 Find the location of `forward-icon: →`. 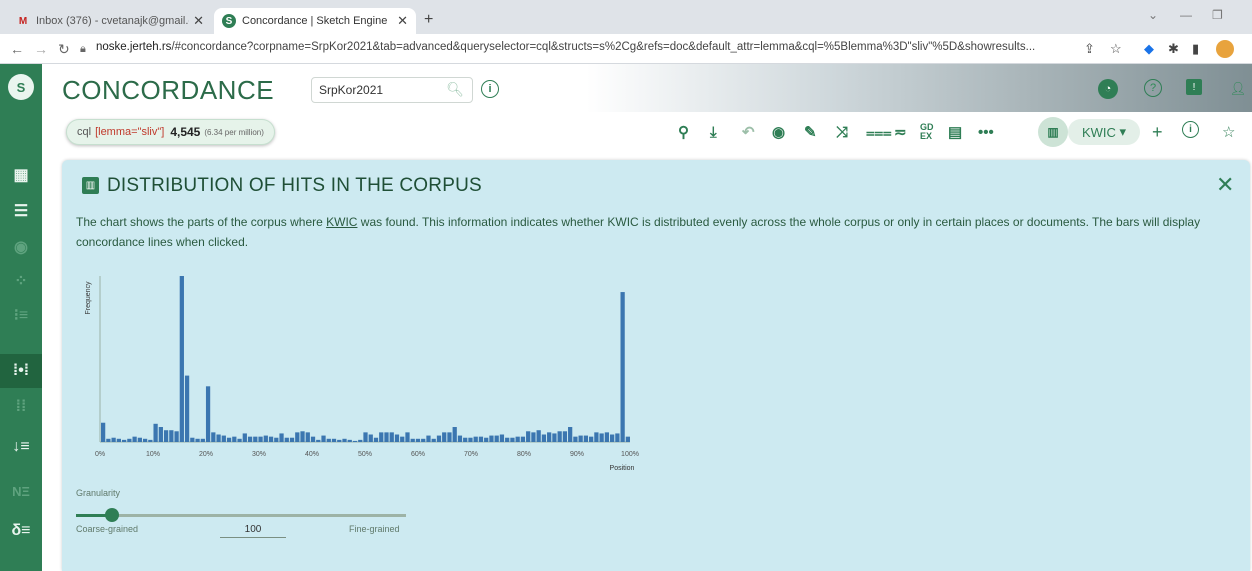

forward-icon: → is located at coordinates (41, 49).